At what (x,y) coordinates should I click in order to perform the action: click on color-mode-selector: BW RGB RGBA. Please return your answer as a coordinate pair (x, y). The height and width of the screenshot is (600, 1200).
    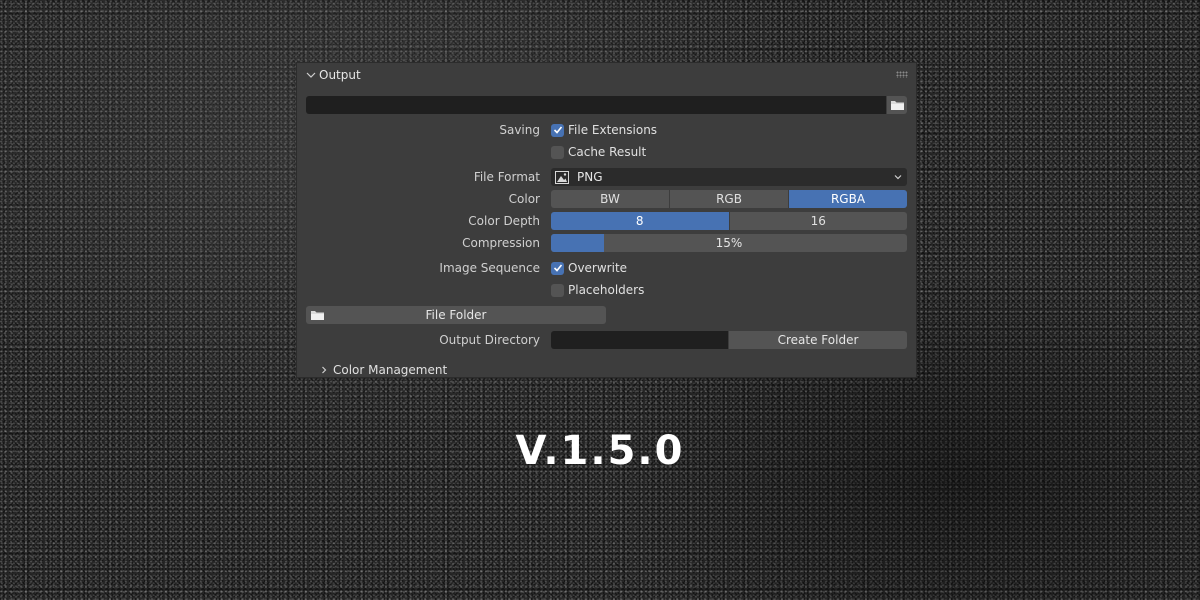
    Looking at the image, I should click on (729, 199).